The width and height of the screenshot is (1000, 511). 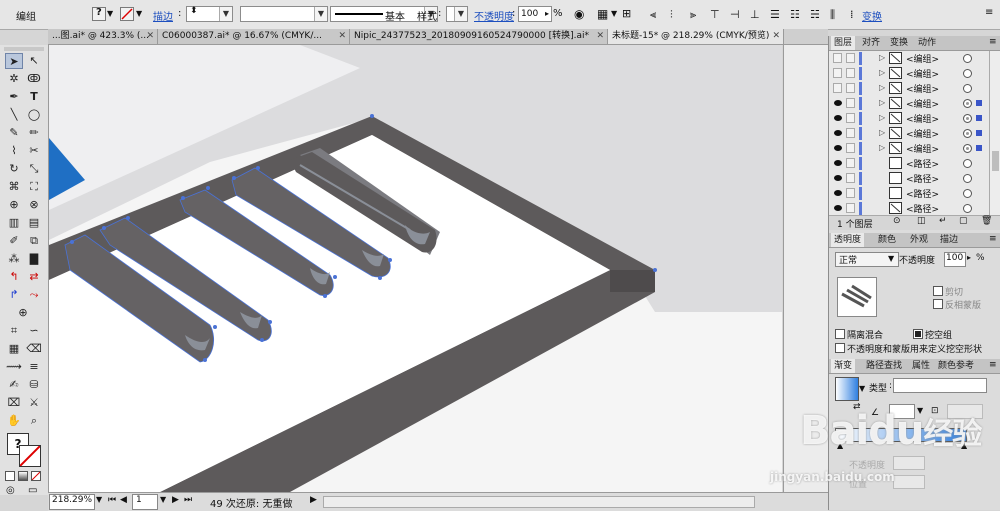 I want to click on stroke-swatch, so click(x=127, y=14).